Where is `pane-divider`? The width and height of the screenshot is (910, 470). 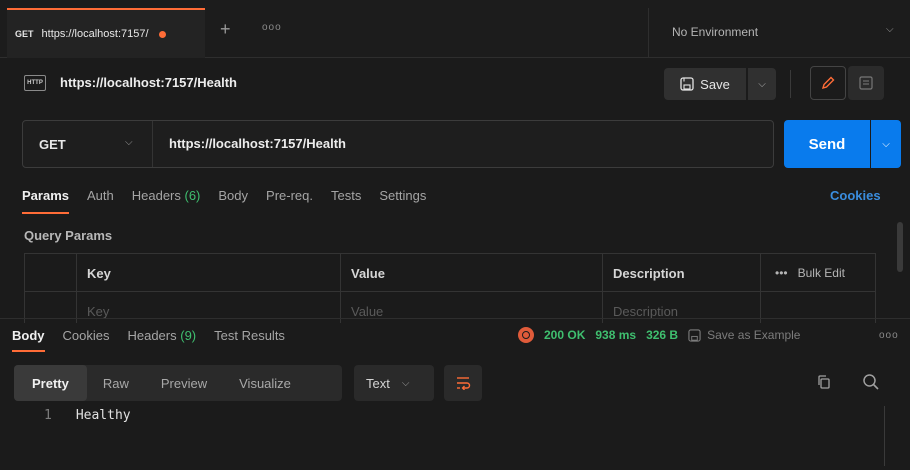
pane-divider is located at coordinates (455, 318).